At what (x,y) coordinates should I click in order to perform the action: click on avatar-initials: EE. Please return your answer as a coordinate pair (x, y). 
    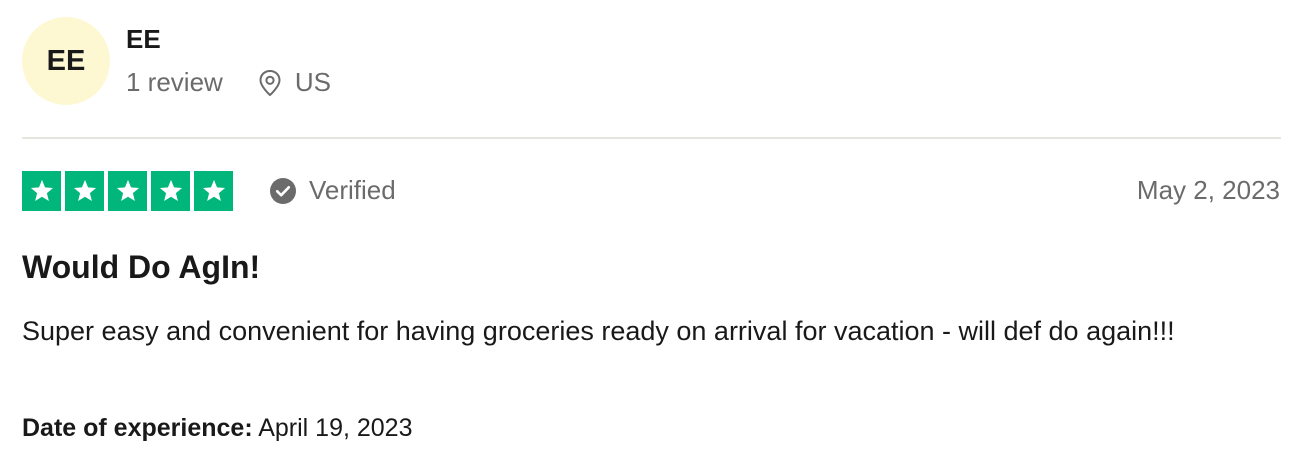
    Looking at the image, I should click on (66, 60).